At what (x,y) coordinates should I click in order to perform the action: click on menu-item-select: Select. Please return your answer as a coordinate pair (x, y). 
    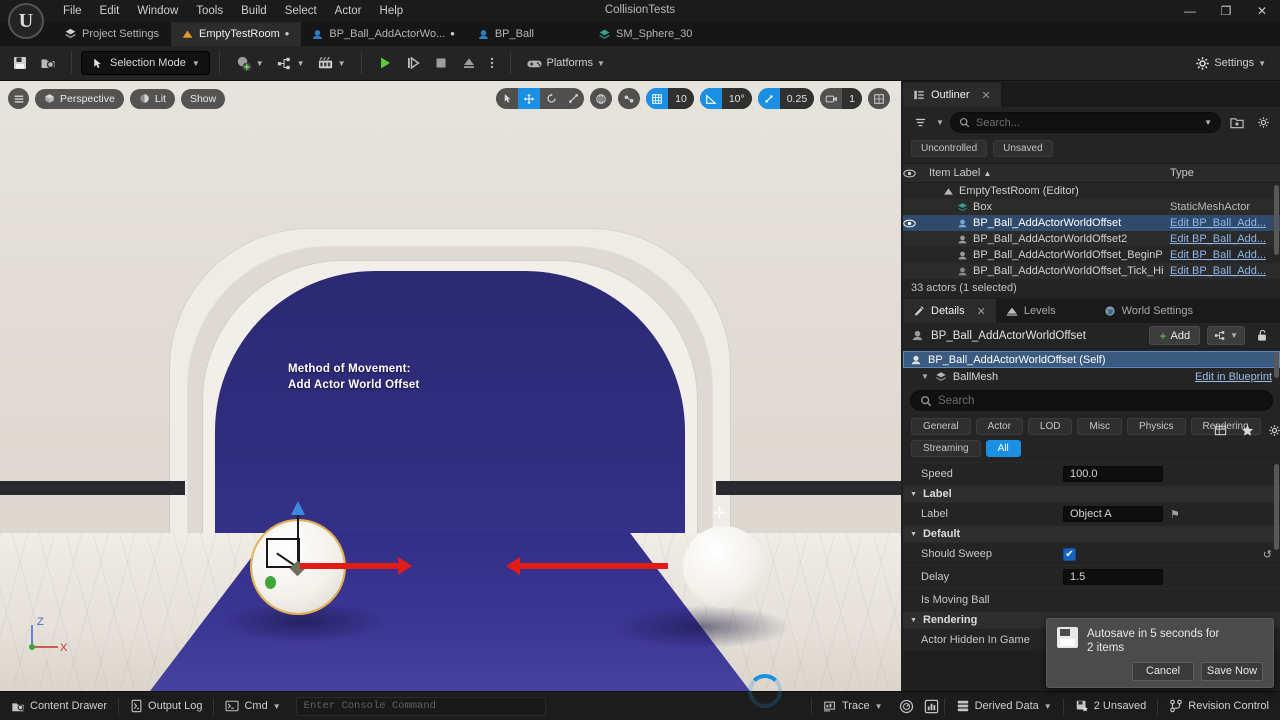
    Looking at the image, I should click on (301, 11).